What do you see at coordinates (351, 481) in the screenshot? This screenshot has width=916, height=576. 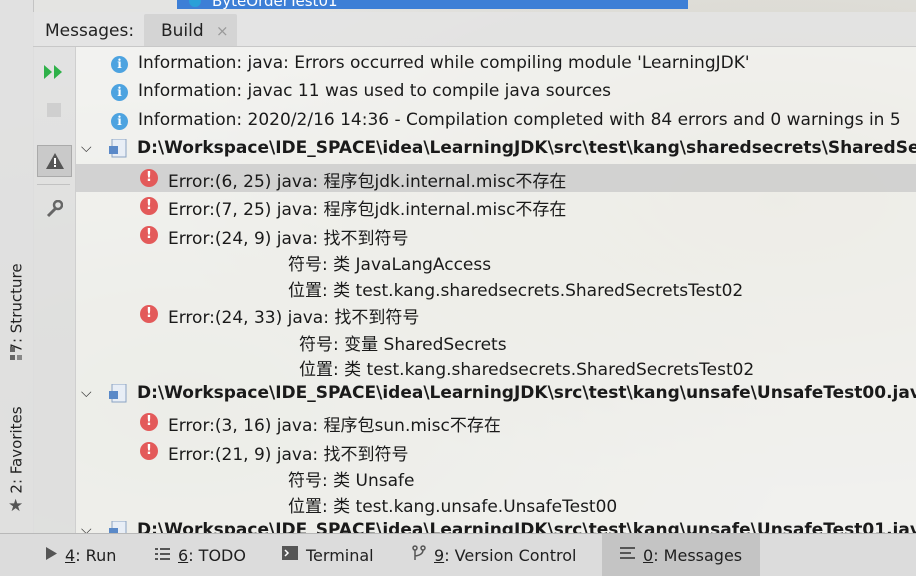 I see `error-detail: 符号: 类 Unsafe` at bounding box center [351, 481].